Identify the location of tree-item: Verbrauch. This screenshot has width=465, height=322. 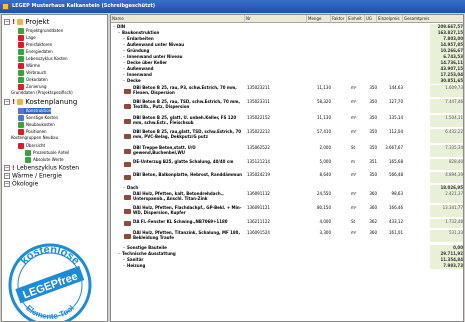
(32, 73).